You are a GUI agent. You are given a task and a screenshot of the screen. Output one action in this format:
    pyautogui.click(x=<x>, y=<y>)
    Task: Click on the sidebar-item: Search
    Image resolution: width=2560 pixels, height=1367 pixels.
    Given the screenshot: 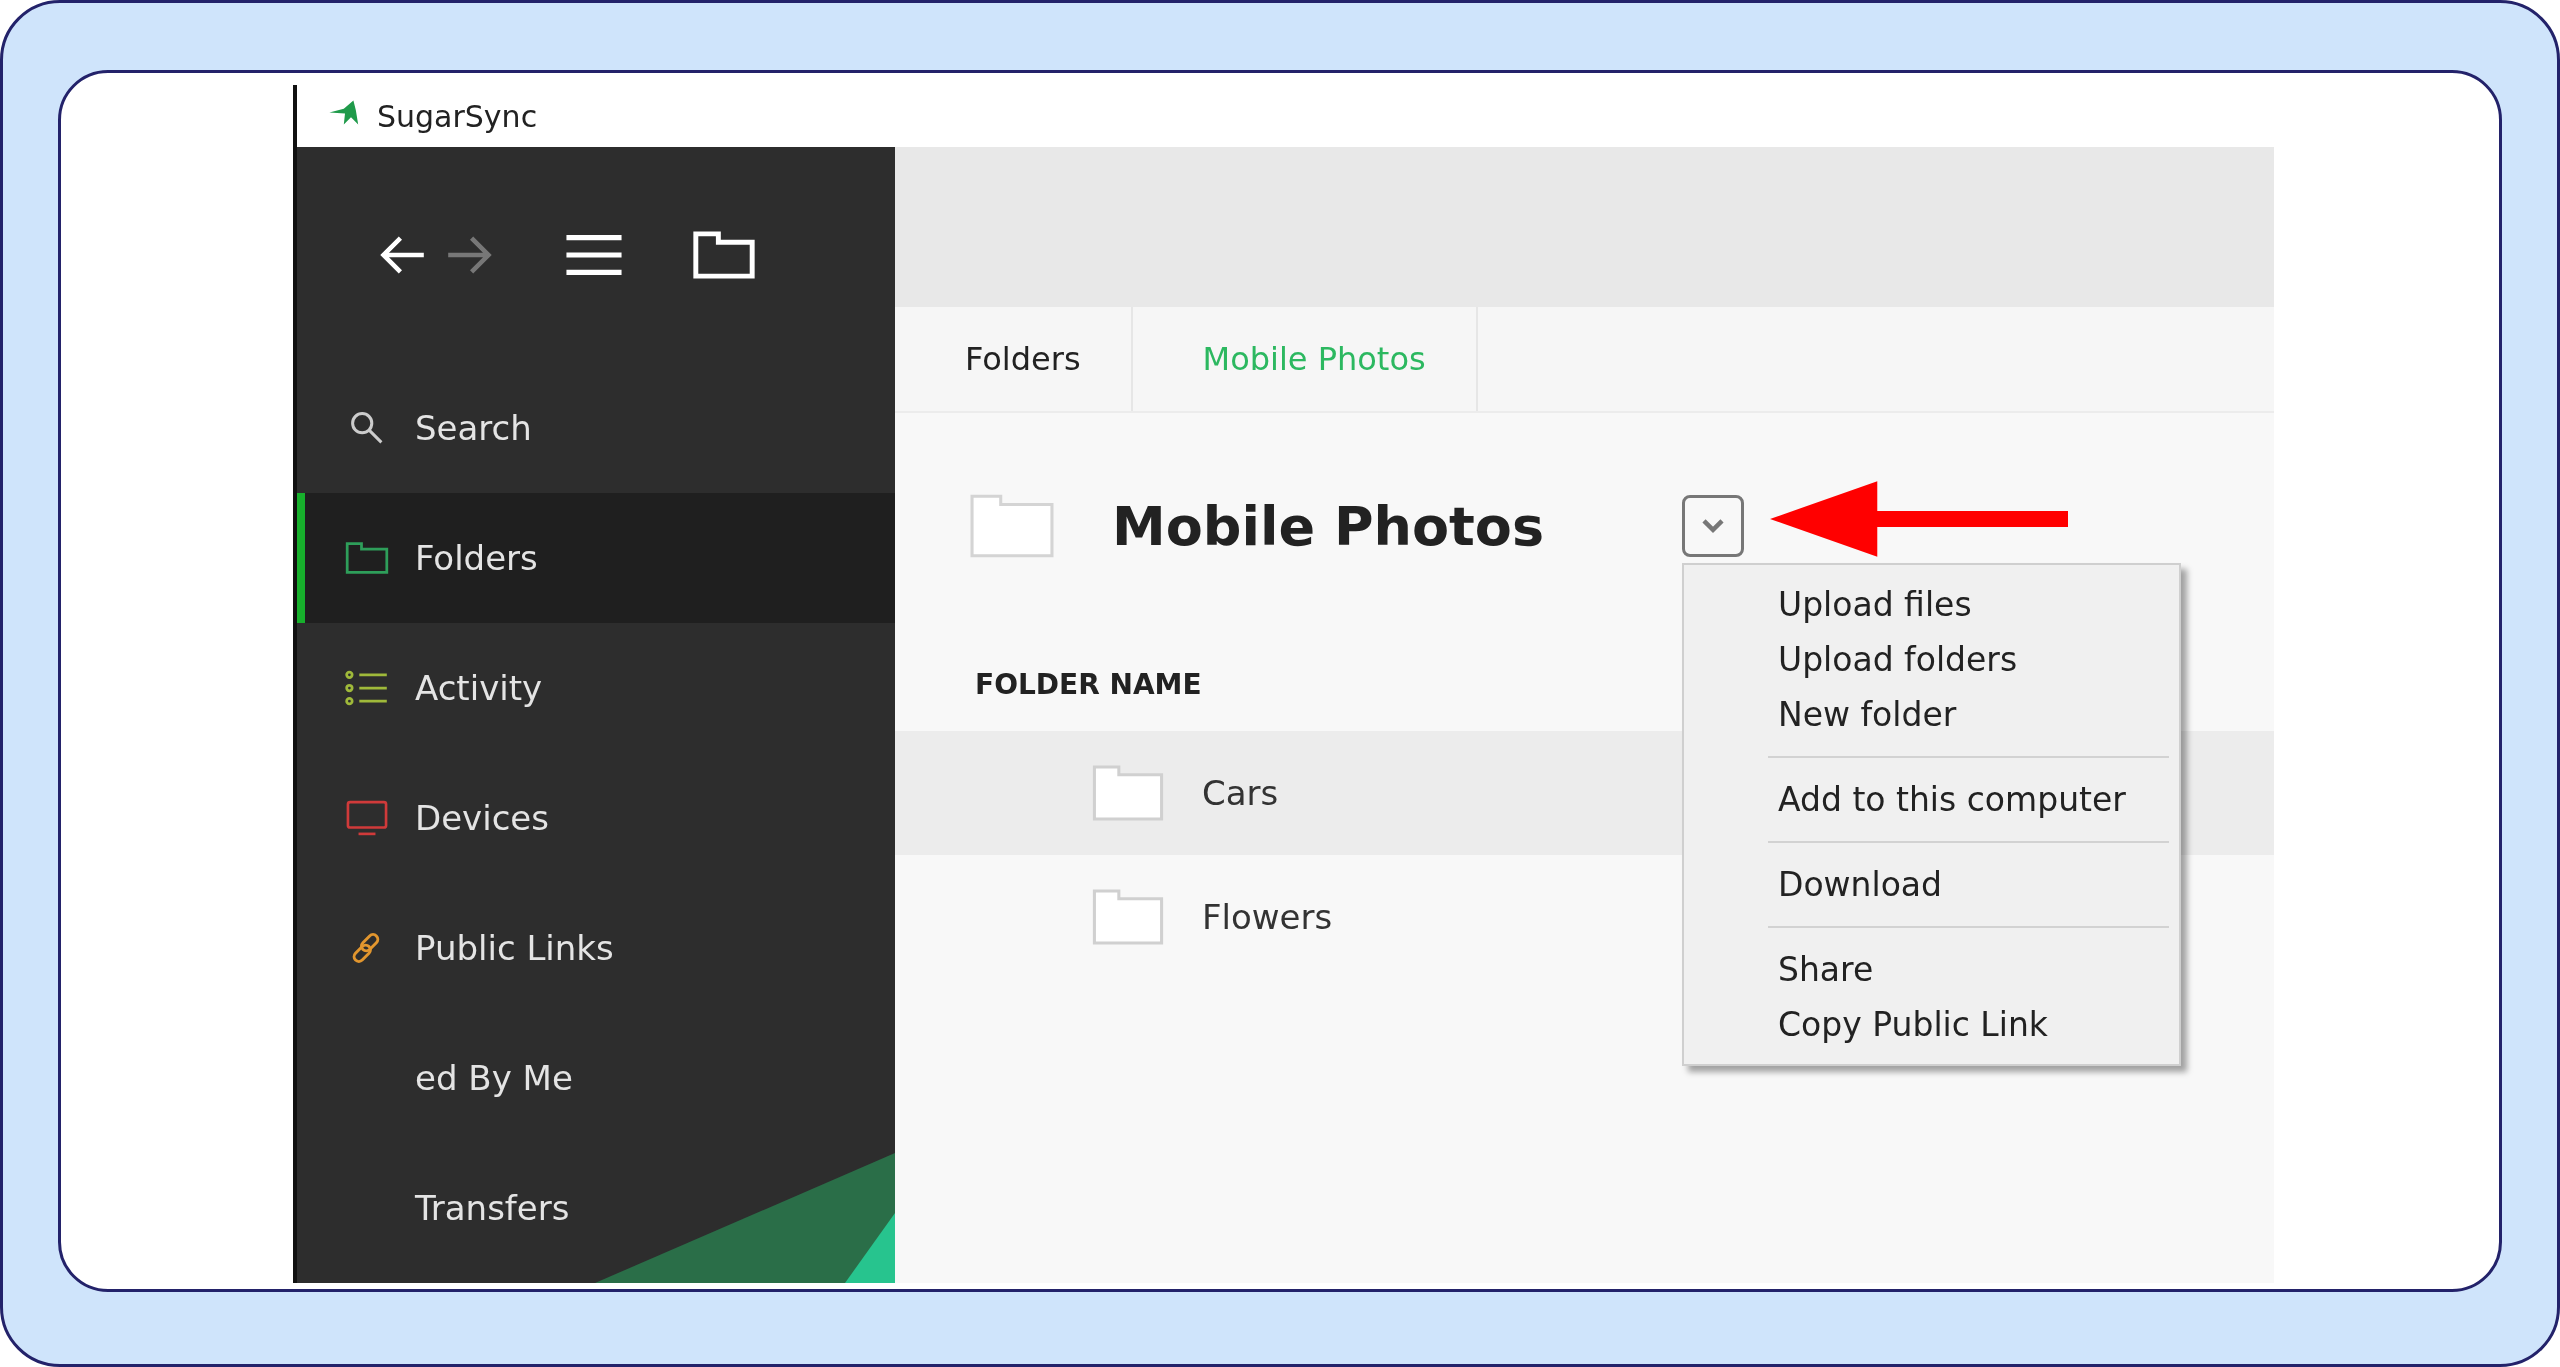 What is the action you would take?
    pyautogui.click(x=426, y=428)
    